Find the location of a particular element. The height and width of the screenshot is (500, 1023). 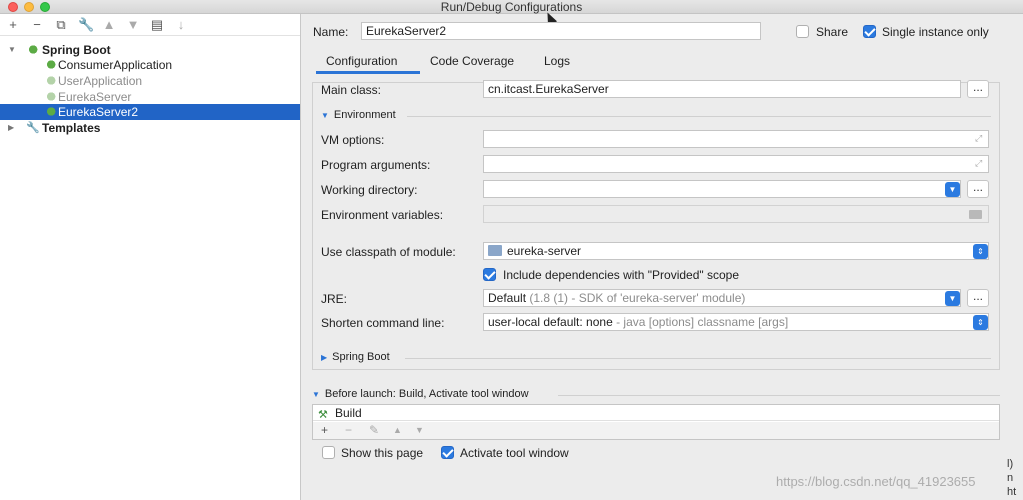

folder-icon is located at coordinates (975, 214).